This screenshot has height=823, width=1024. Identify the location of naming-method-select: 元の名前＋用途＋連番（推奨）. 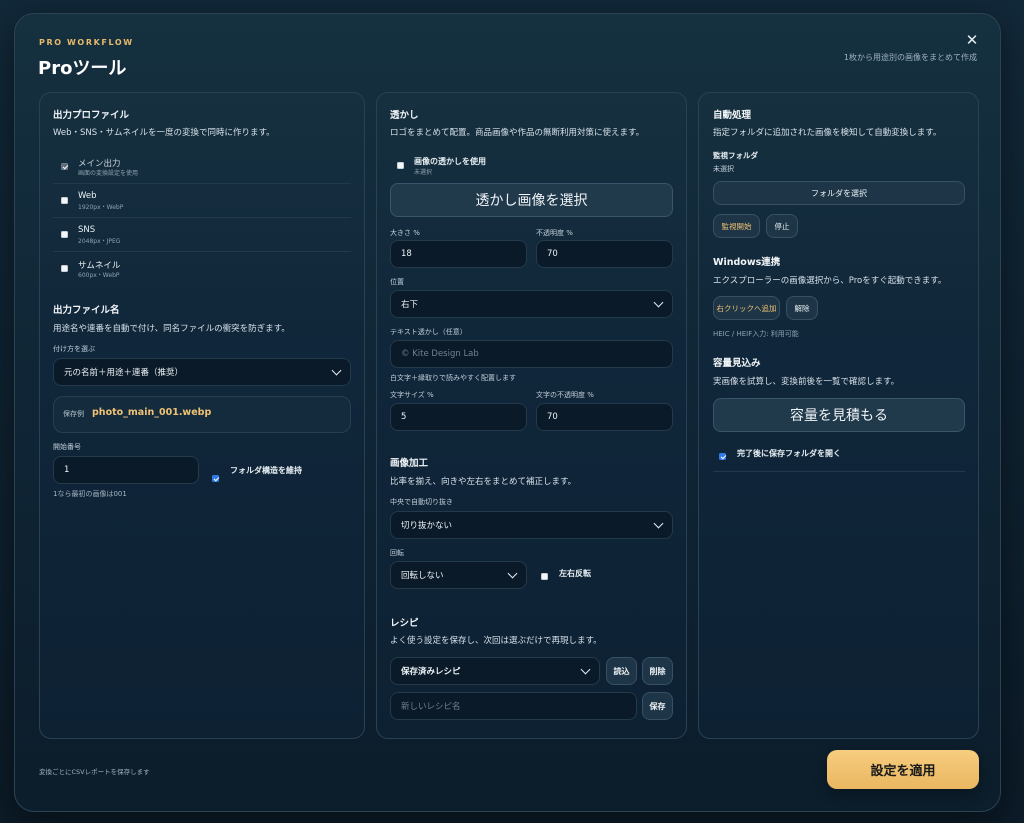
(202, 372).